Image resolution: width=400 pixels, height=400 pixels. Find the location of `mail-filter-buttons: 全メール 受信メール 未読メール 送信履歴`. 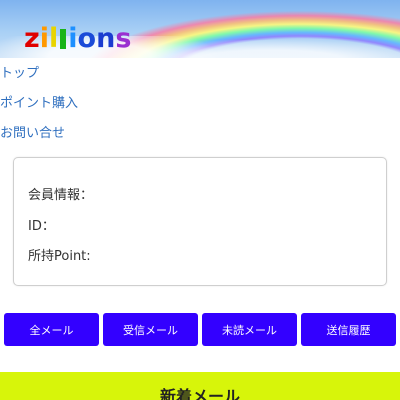

mail-filter-buttons: 全メール 受信メール 未読メール 送信履歴 is located at coordinates (200, 329).